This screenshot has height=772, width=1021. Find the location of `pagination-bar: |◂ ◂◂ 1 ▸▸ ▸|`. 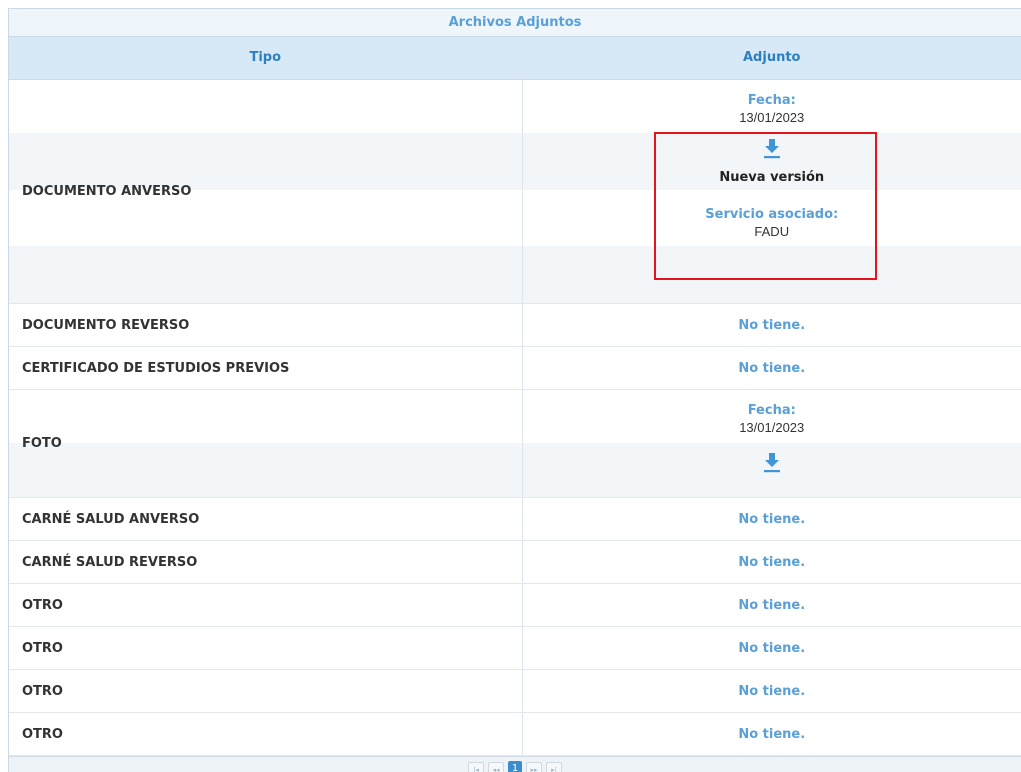

pagination-bar: |◂ ◂◂ 1 ▸▸ ▸| is located at coordinates (515, 764).